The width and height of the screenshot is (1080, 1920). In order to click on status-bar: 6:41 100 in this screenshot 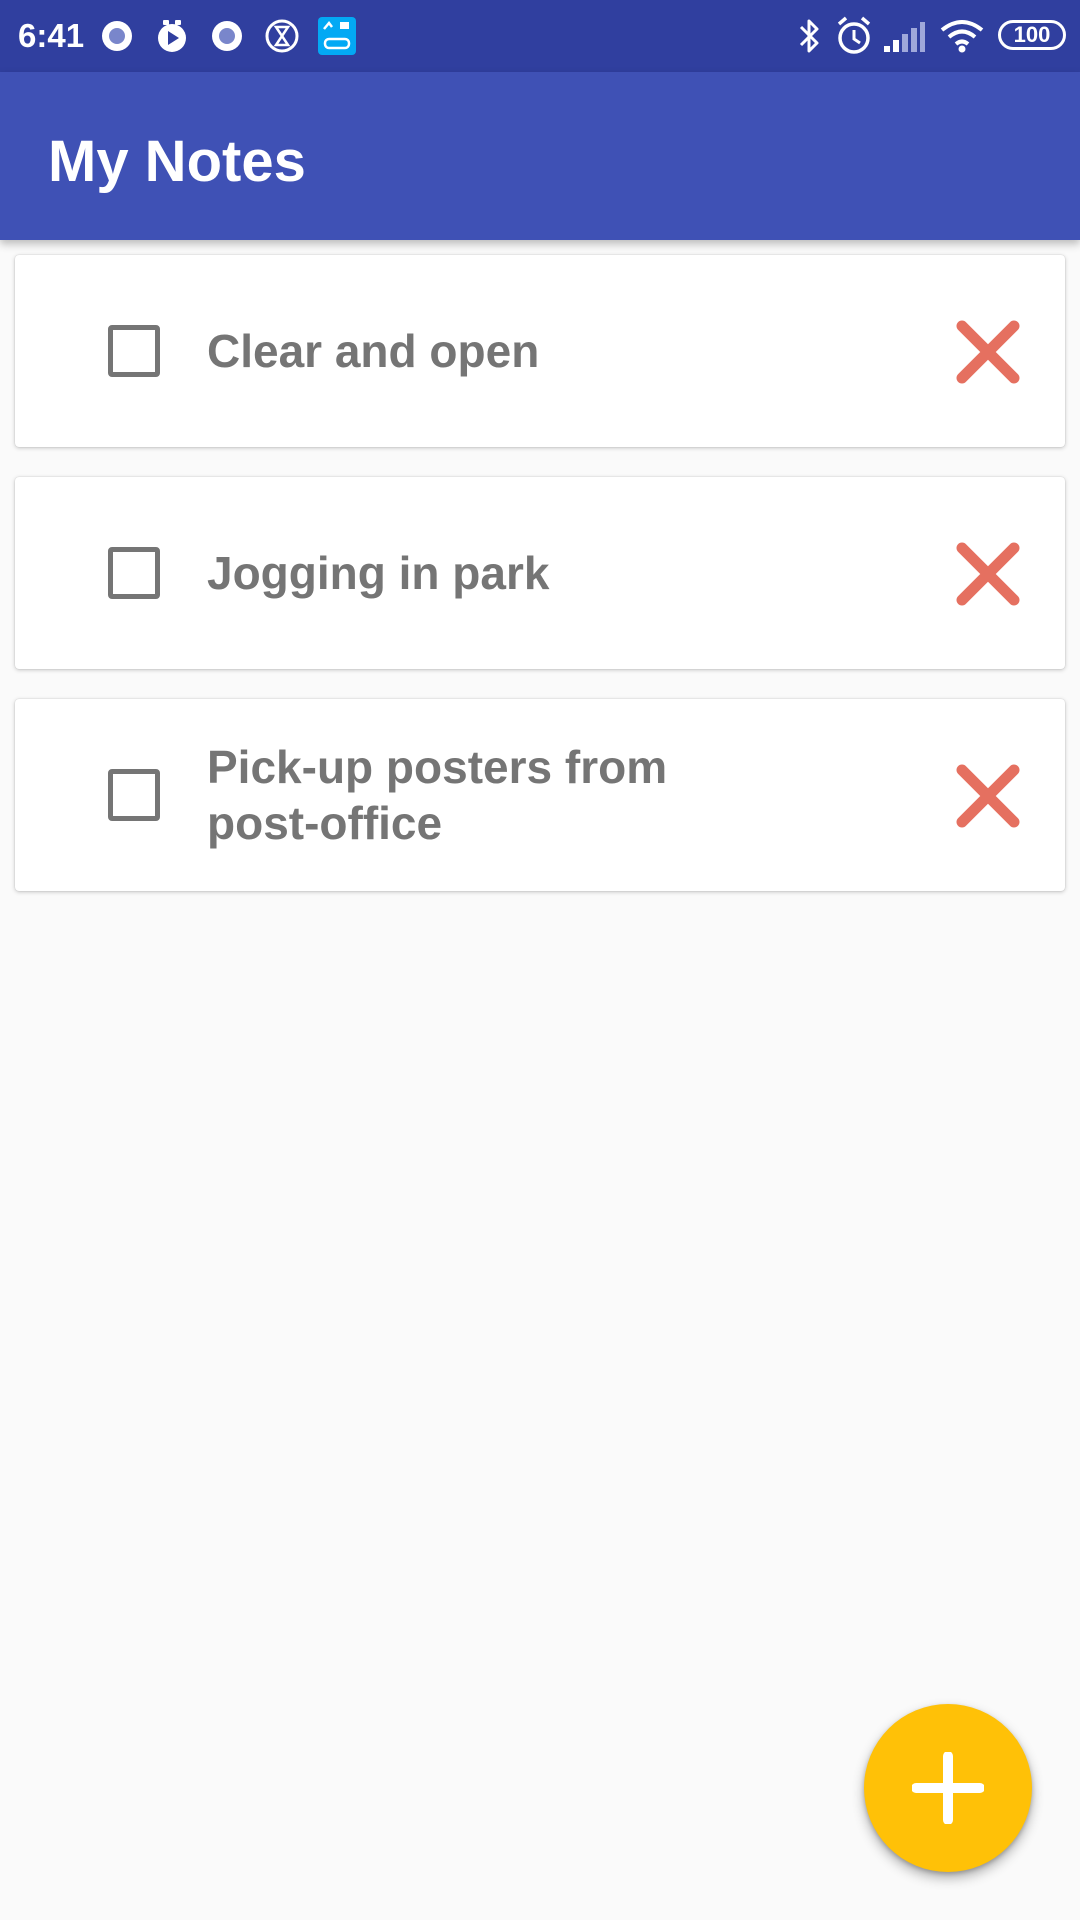, I will do `click(540, 36)`.